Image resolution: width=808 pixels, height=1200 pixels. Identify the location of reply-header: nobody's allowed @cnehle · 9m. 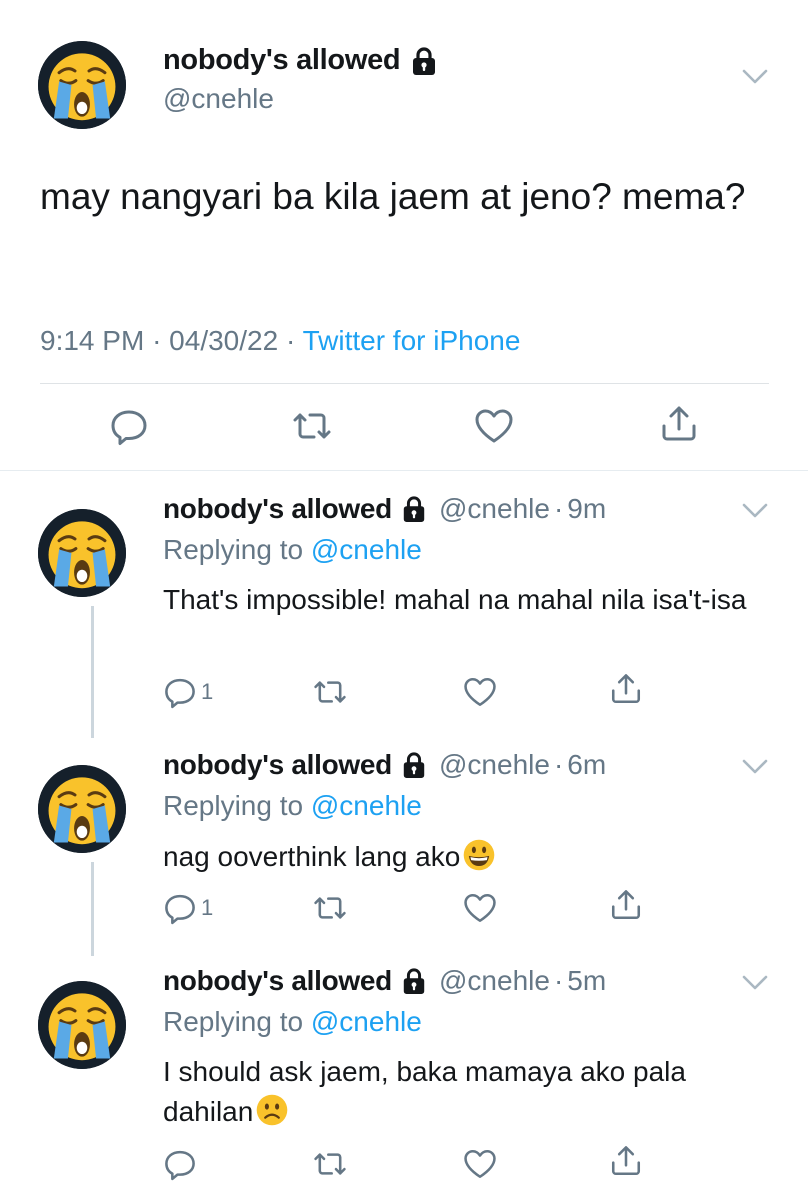
(384, 509).